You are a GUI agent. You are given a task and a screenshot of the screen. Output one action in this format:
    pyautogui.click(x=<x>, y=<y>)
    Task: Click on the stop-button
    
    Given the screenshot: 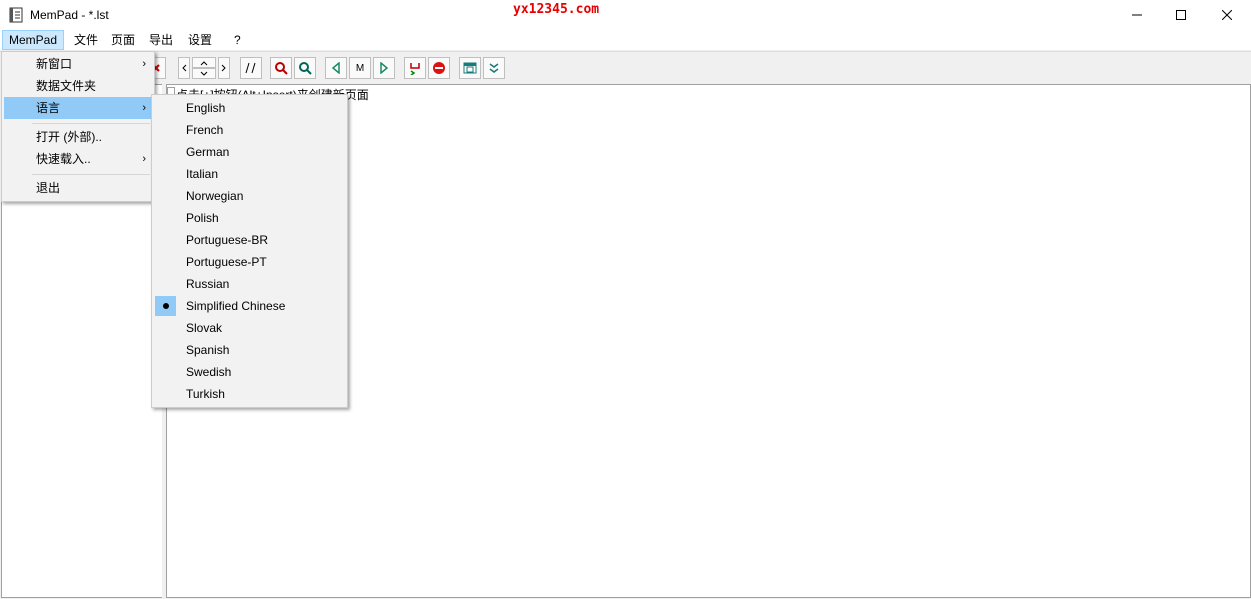 What is the action you would take?
    pyautogui.click(x=439, y=68)
    